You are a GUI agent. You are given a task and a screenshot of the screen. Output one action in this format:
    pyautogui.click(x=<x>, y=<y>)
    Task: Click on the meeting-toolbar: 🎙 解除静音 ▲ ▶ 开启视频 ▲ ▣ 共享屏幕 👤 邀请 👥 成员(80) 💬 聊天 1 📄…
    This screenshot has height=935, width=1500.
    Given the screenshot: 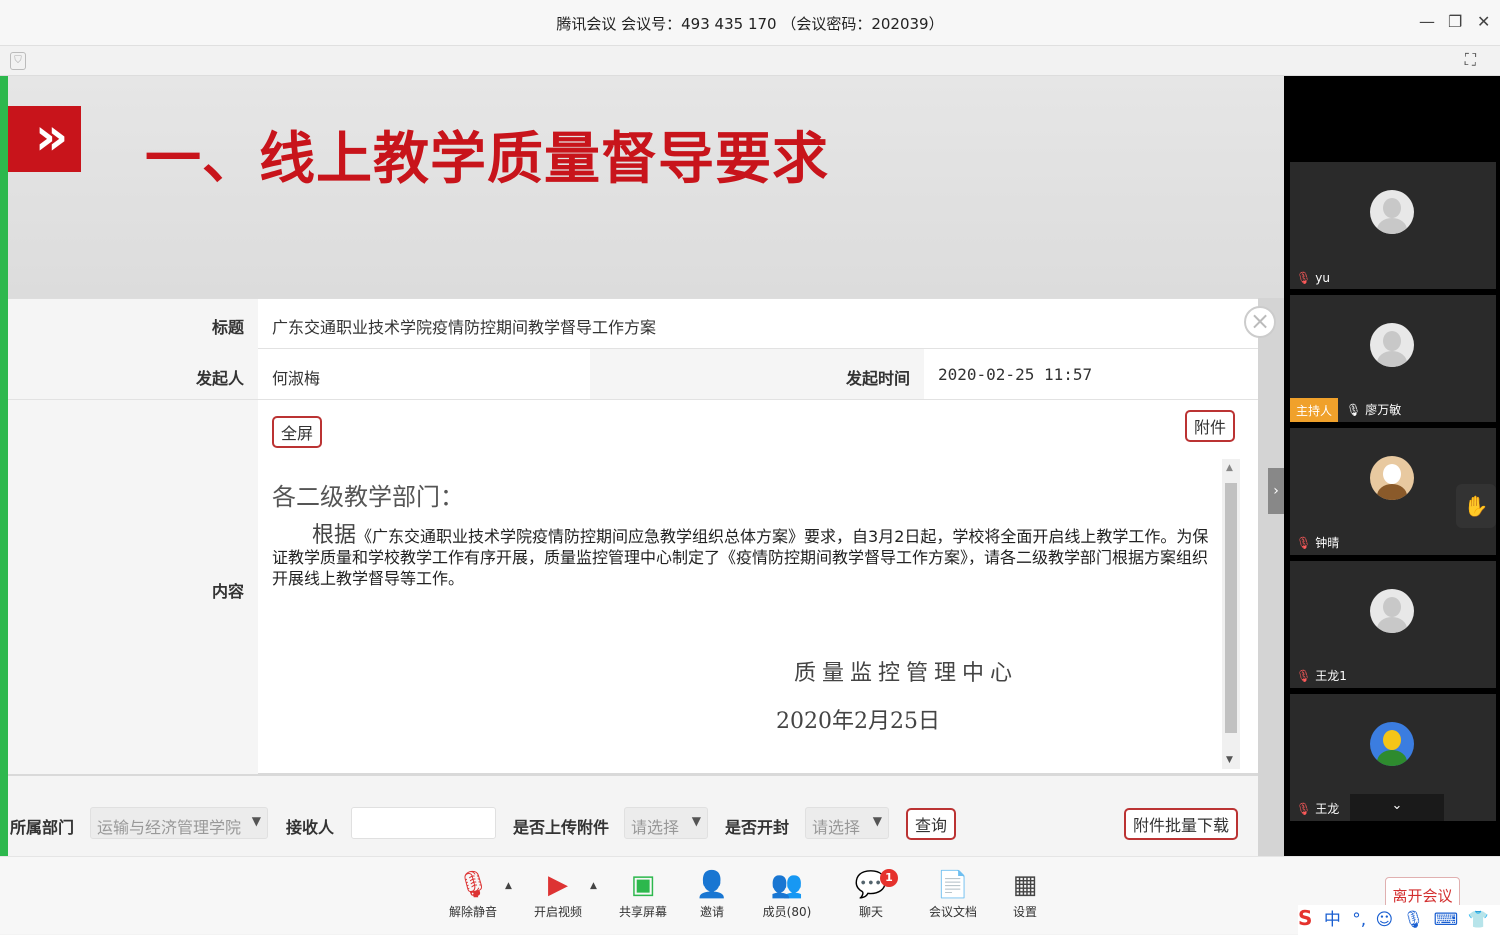 What is the action you would take?
    pyautogui.click(x=750, y=895)
    